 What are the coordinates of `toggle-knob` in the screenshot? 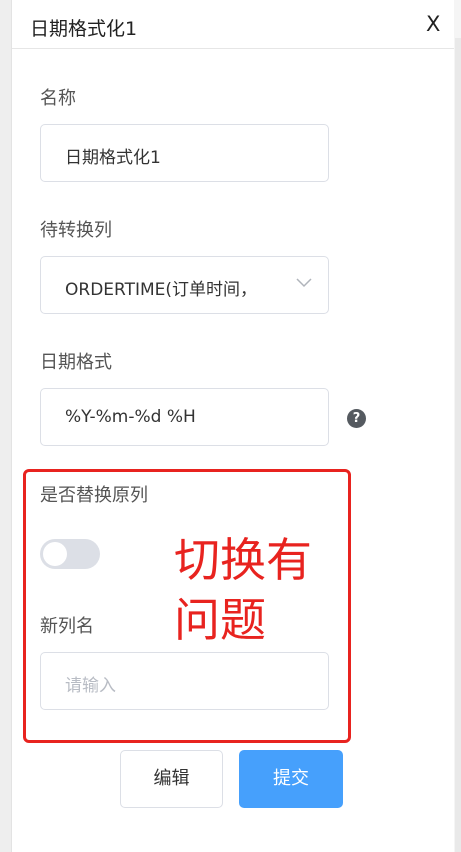 It's located at (55, 554).